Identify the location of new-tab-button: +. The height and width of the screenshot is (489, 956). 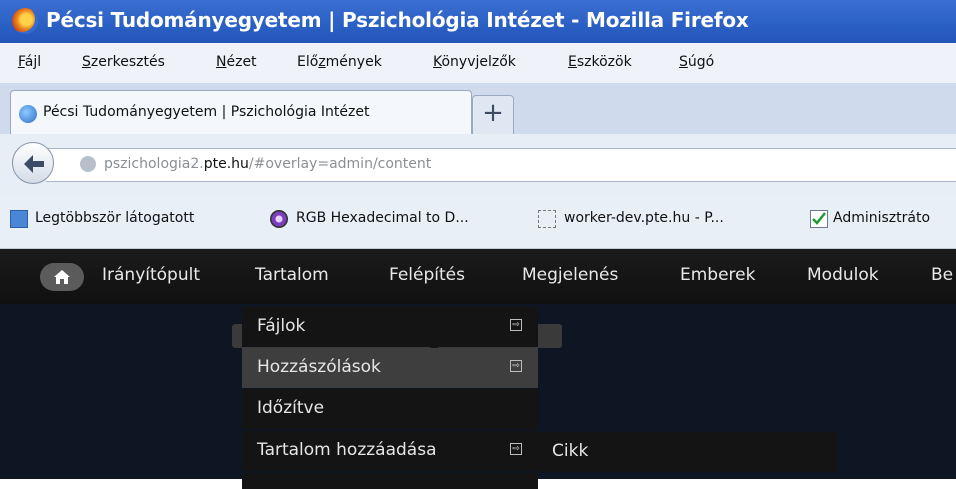
(493, 115).